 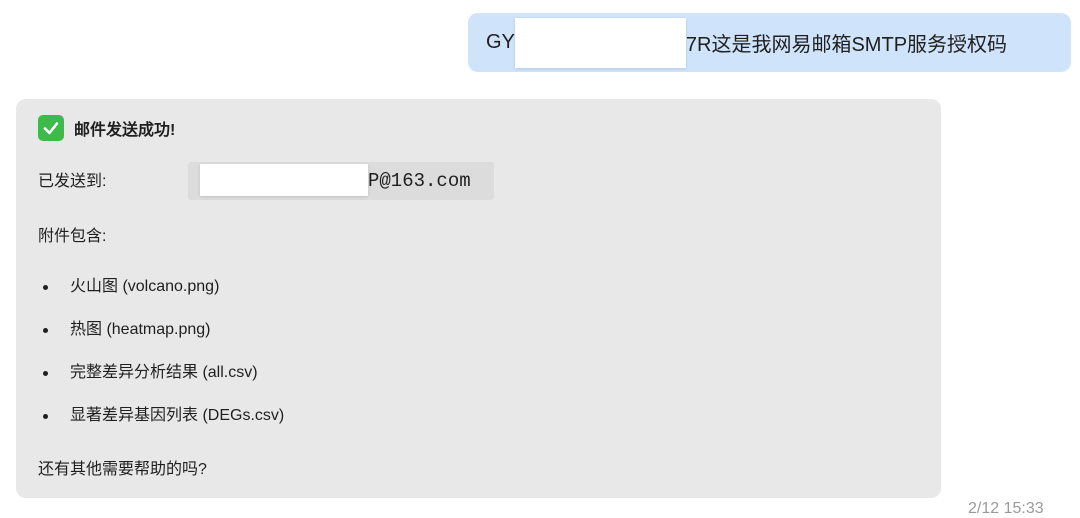 What do you see at coordinates (284, 180) in the screenshot?
I see `email-redaction-block` at bounding box center [284, 180].